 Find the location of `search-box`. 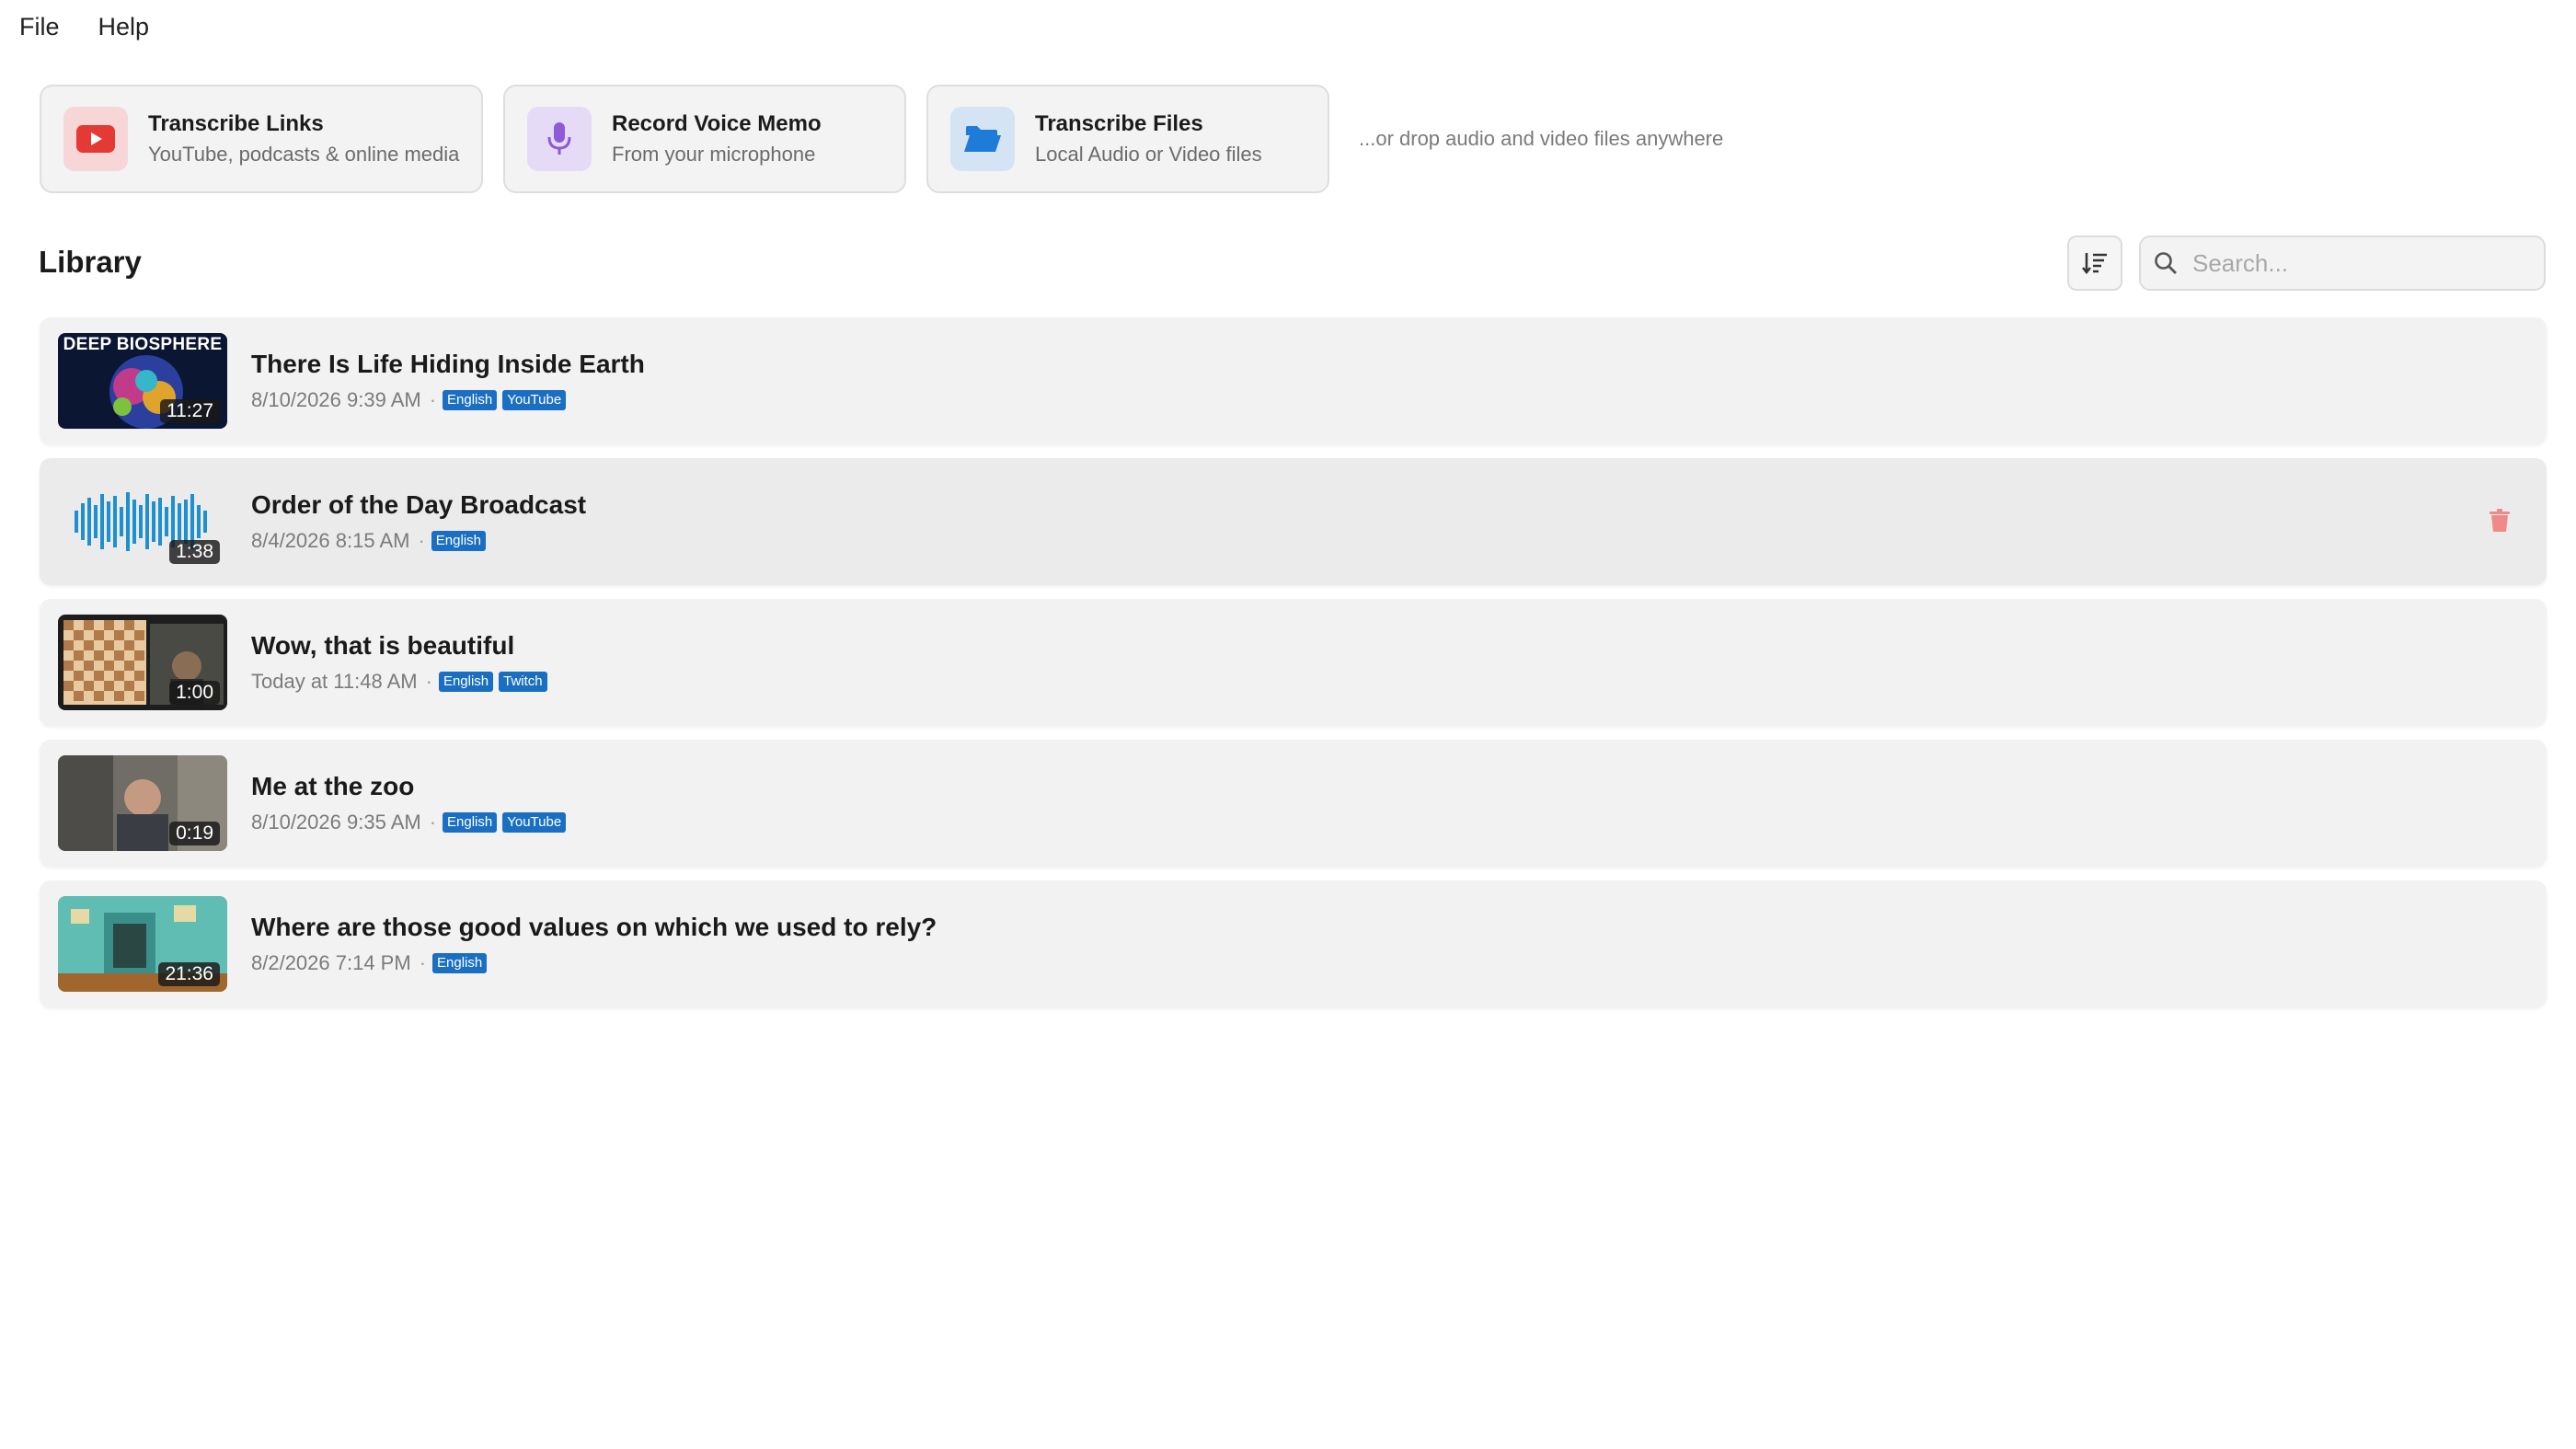

search-box is located at coordinates (2342, 263).